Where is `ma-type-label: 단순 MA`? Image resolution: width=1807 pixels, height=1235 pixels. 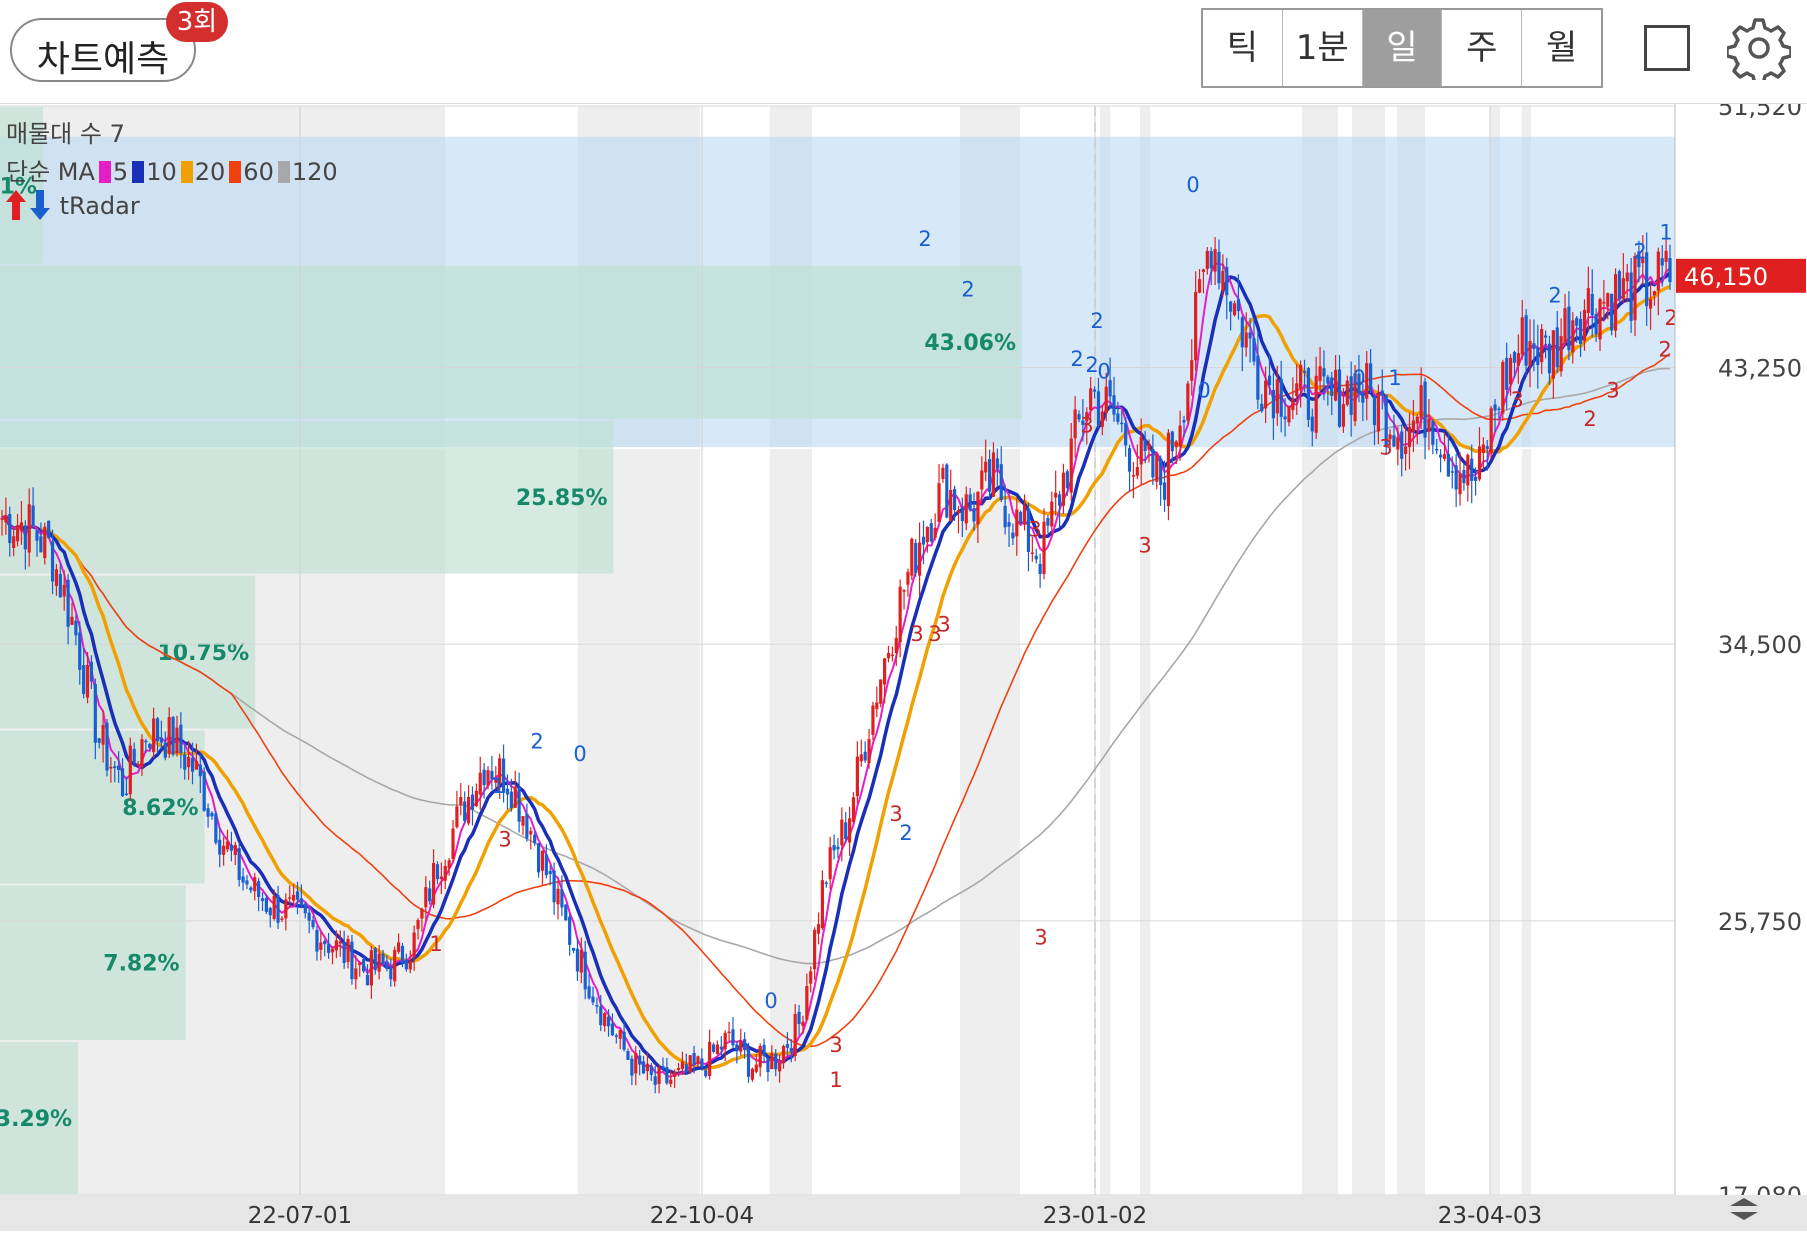
ma-type-label: 단순 MA is located at coordinates (50, 172).